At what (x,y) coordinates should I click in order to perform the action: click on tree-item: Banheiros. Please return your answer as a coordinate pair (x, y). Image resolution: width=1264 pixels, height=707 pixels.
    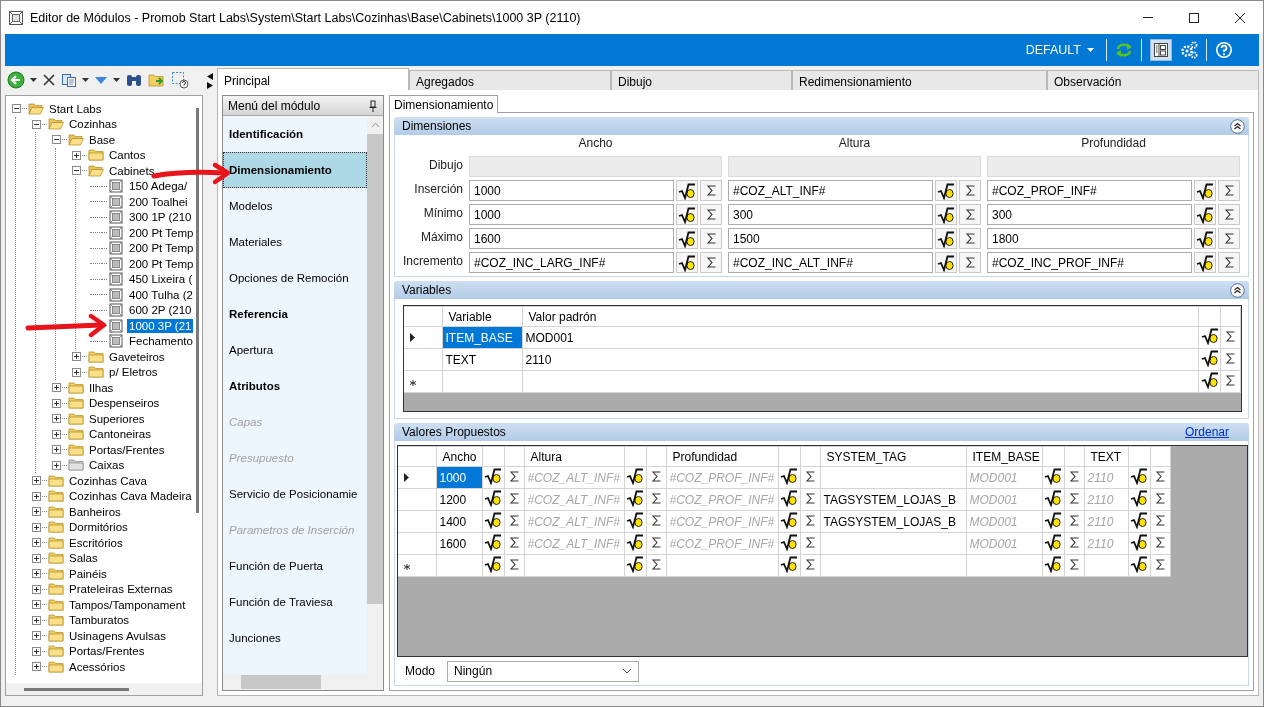
    Looking at the image, I should click on (95, 511).